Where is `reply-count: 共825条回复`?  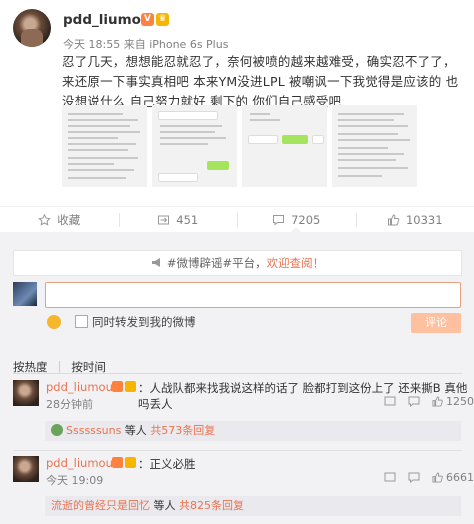
reply-count: 共825条回复 is located at coordinates (211, 505).